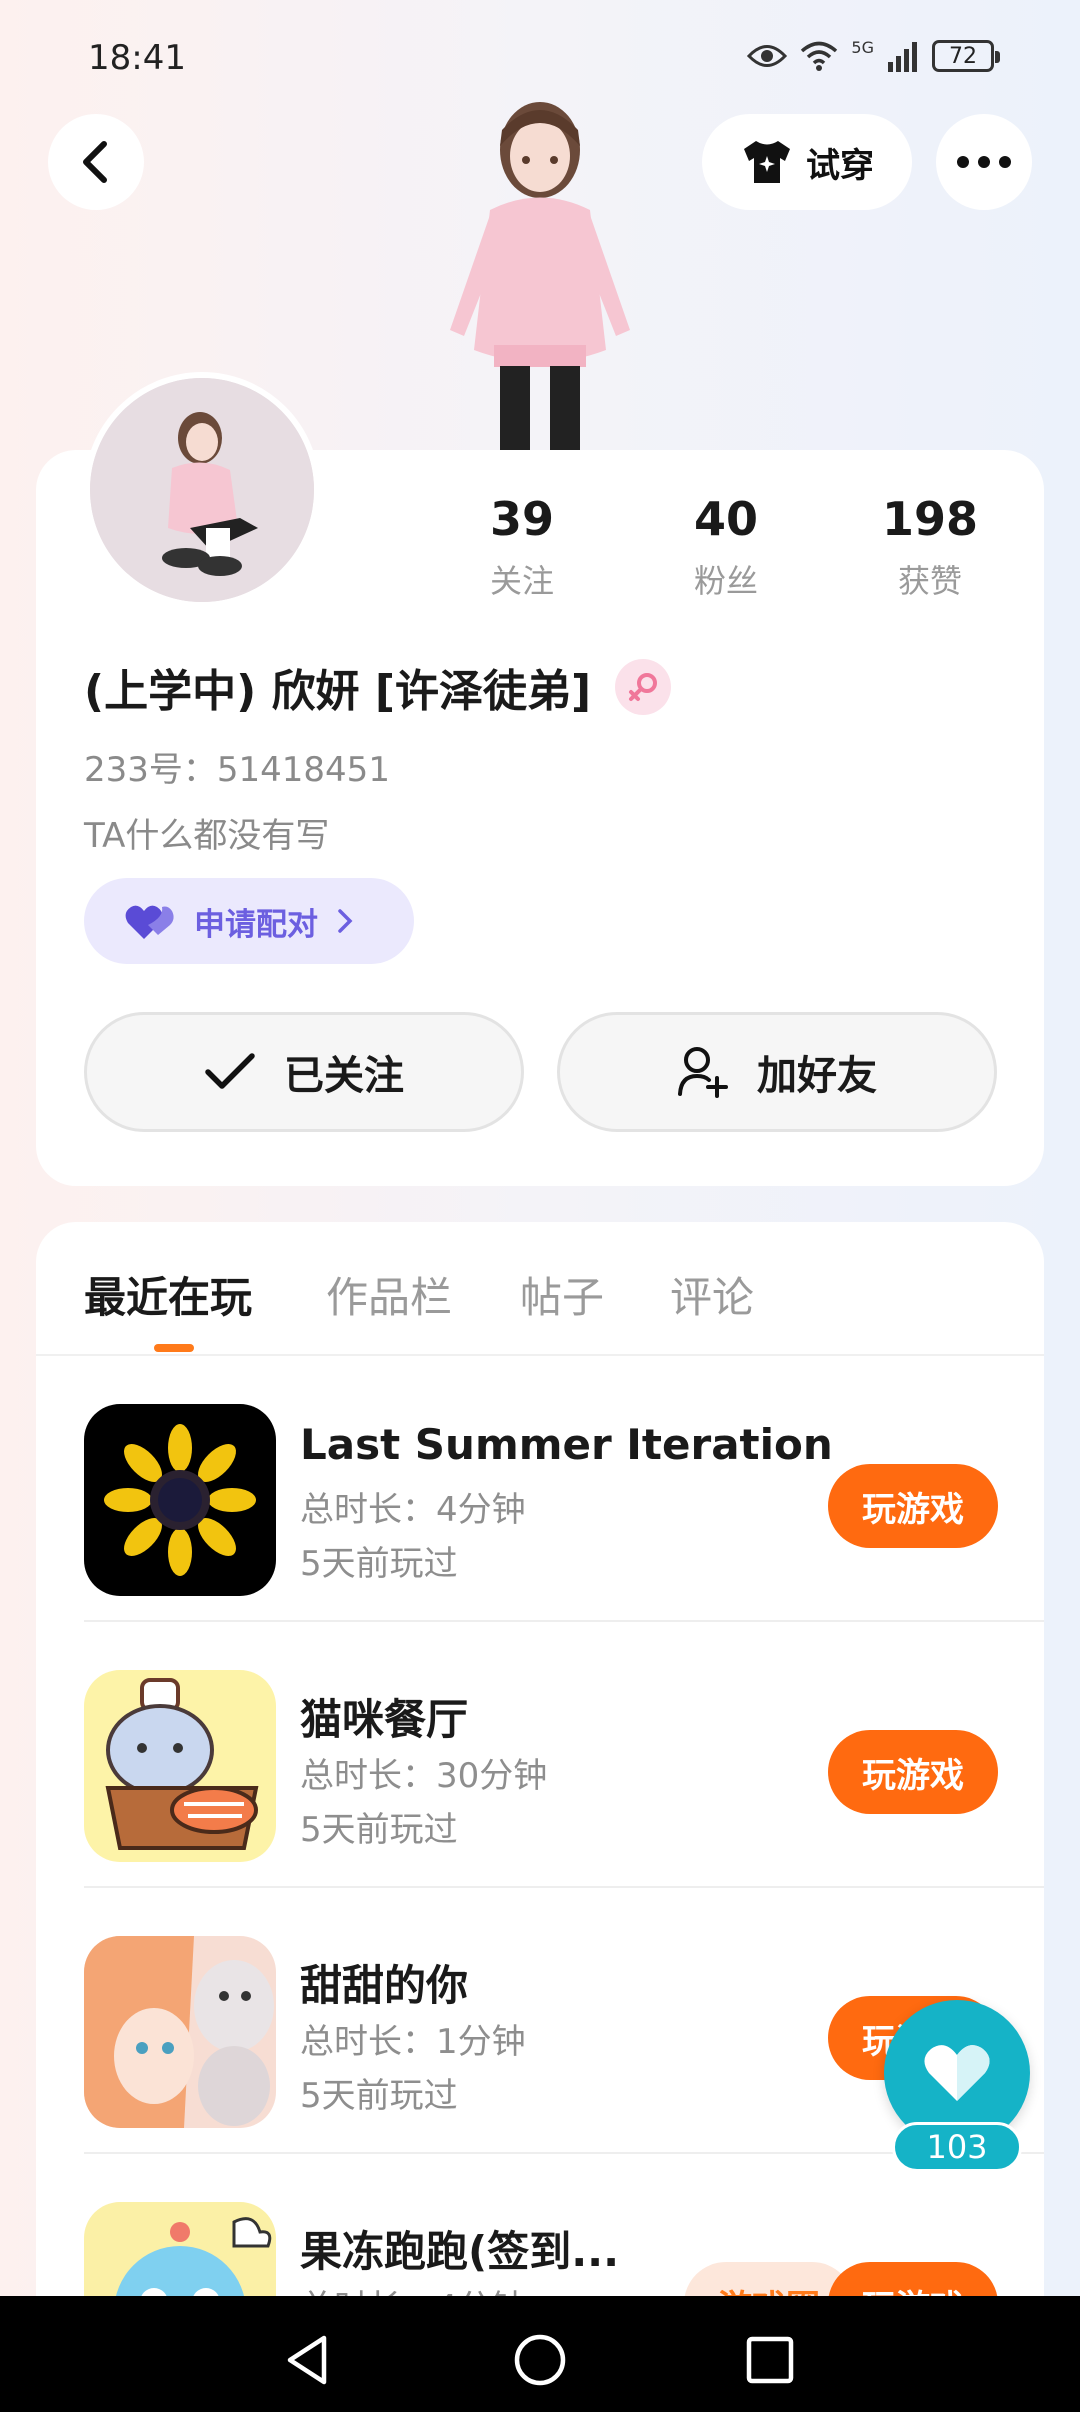 The width and height of the screenshot is (1080, 2412). I want to click on checkmark-icon, so click(230, 1071).